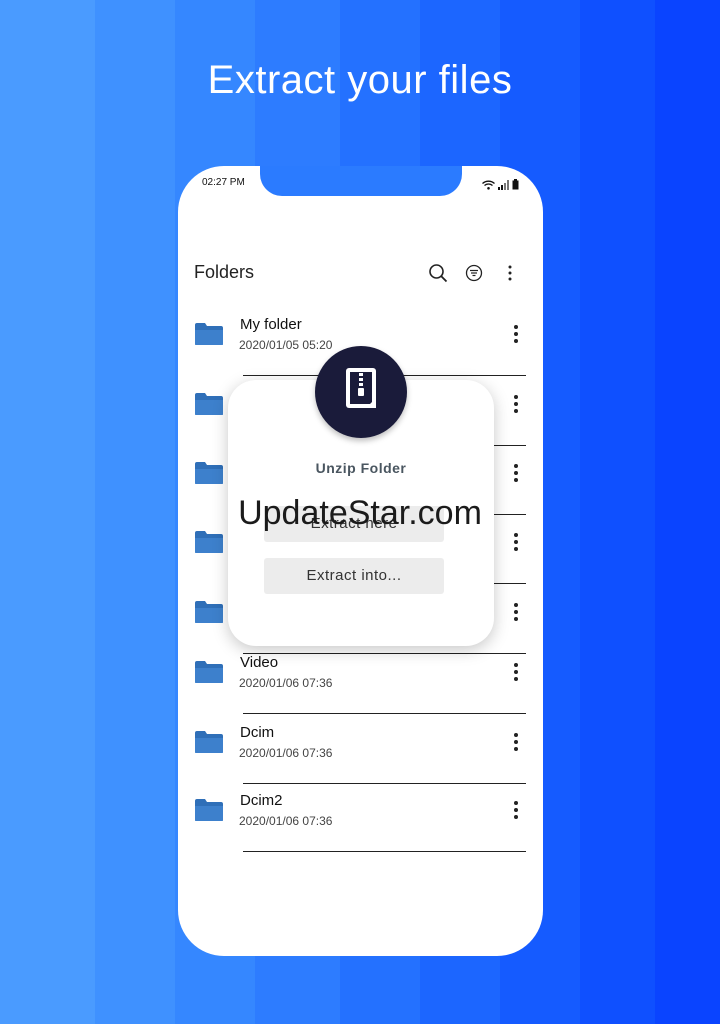 This screenshot has height=1024, width=720. I want to click on phone-notch, so click(361, 181).